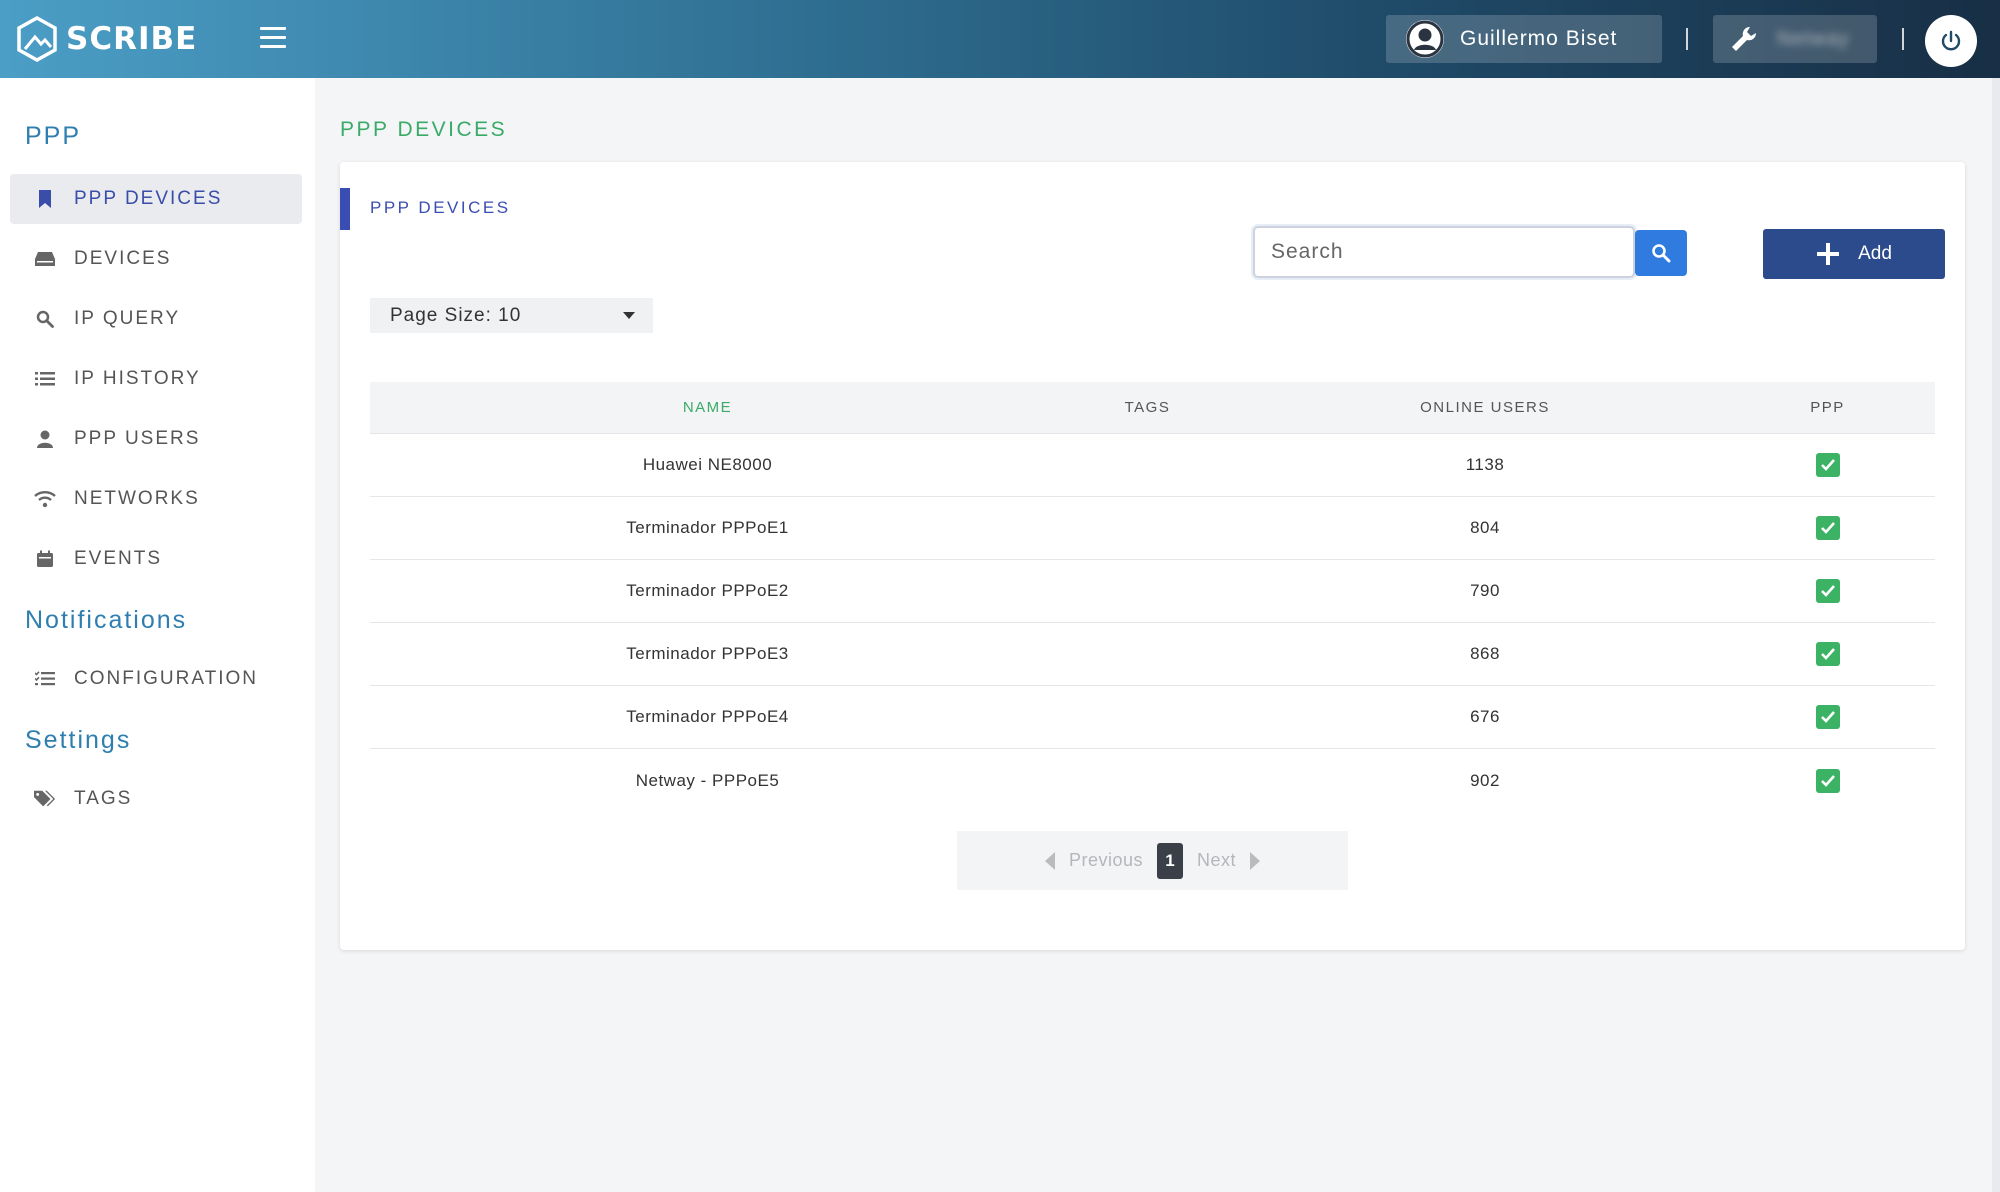 This screenshot has height=1192, width=2000. I want to click on sidebar-item-tags: TAGS, so click(156, 799).